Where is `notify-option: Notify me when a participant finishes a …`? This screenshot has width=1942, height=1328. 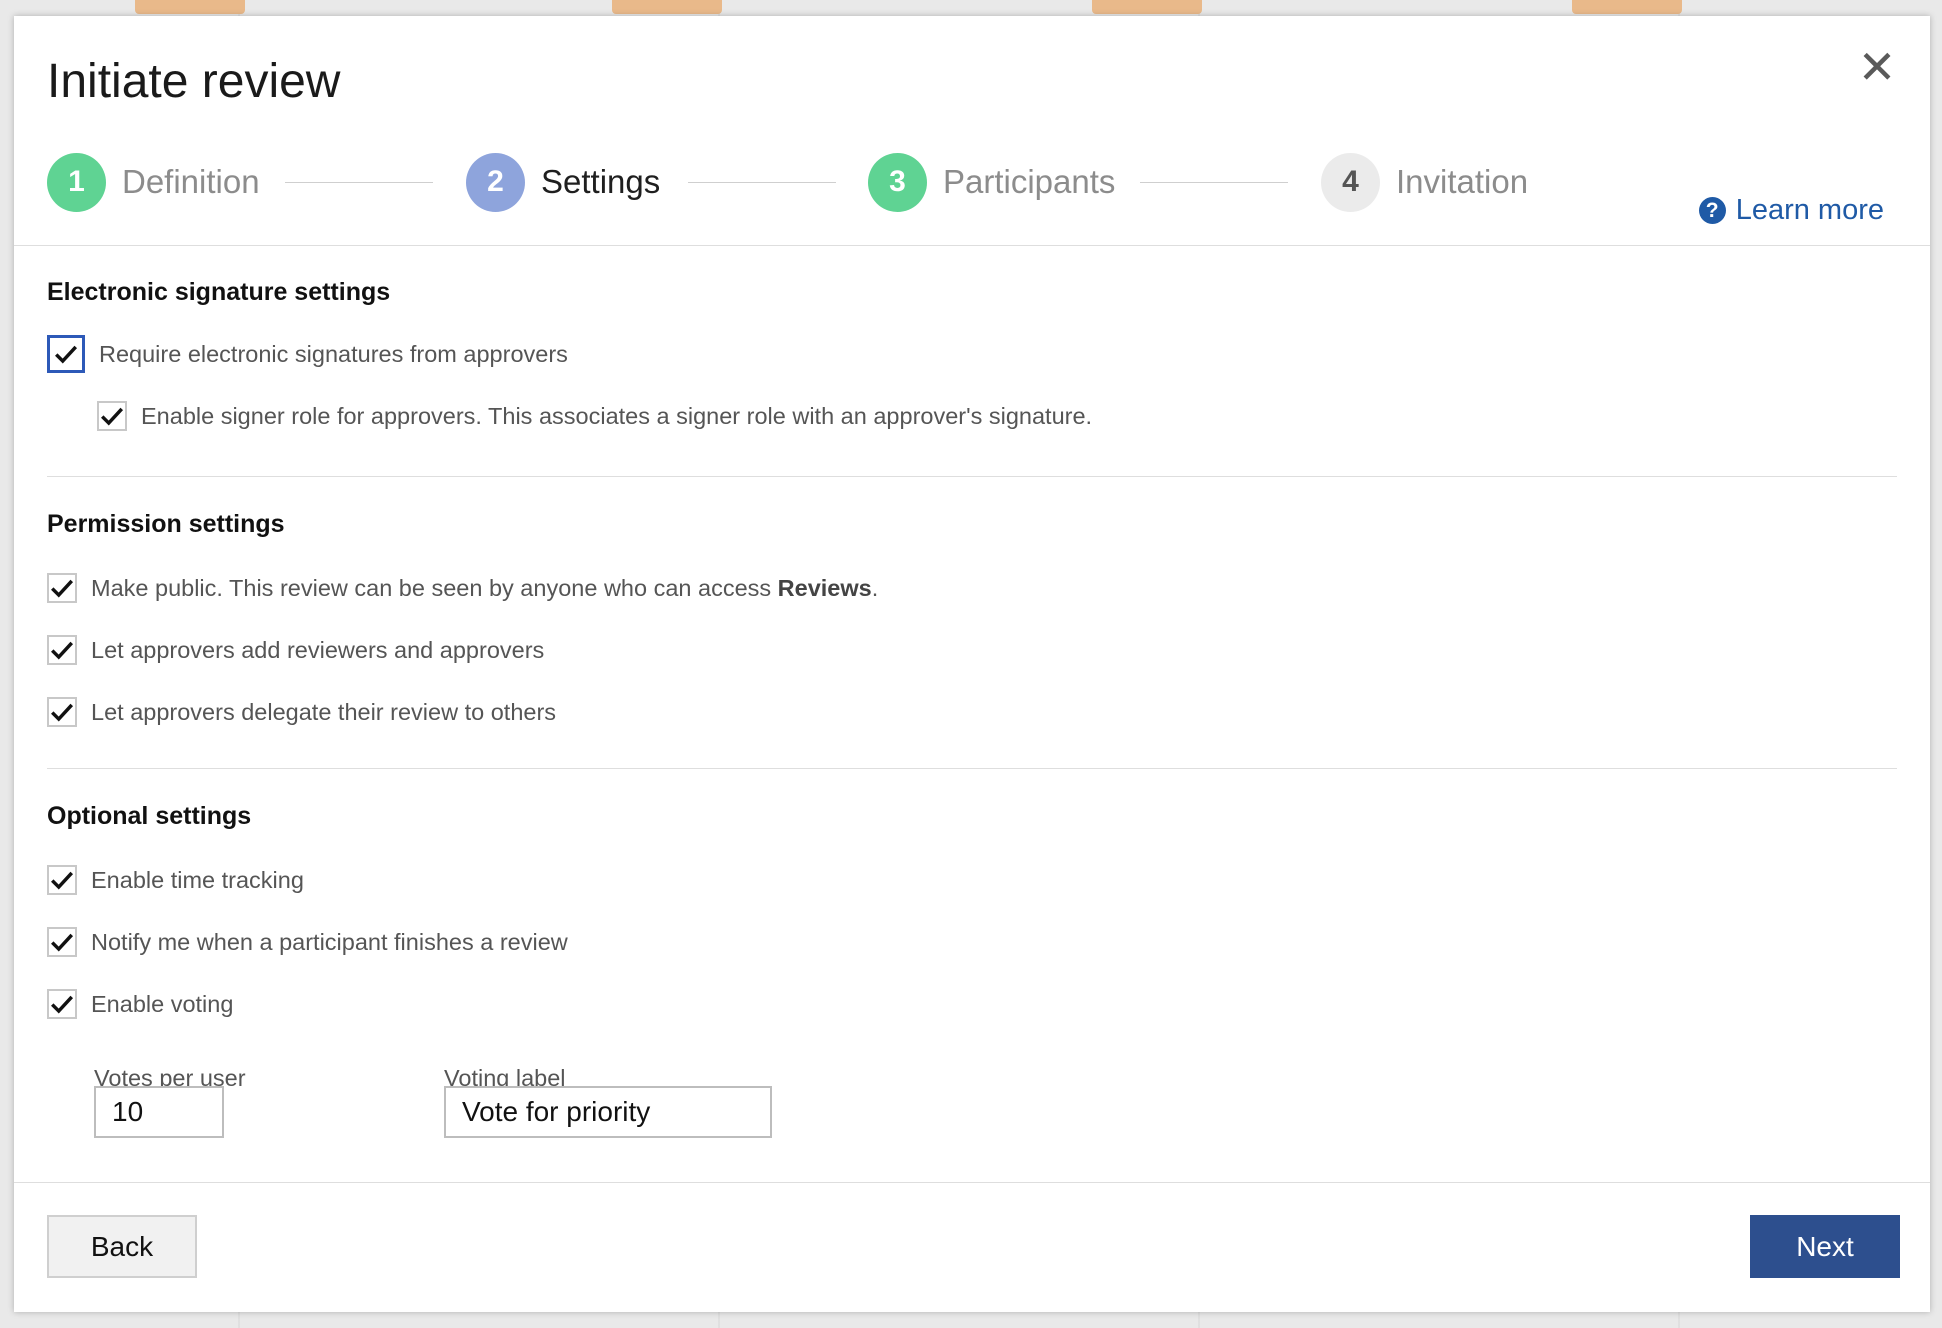
notify-option: Notify me when a participant finishes a … is located at coordinates (307, 942).